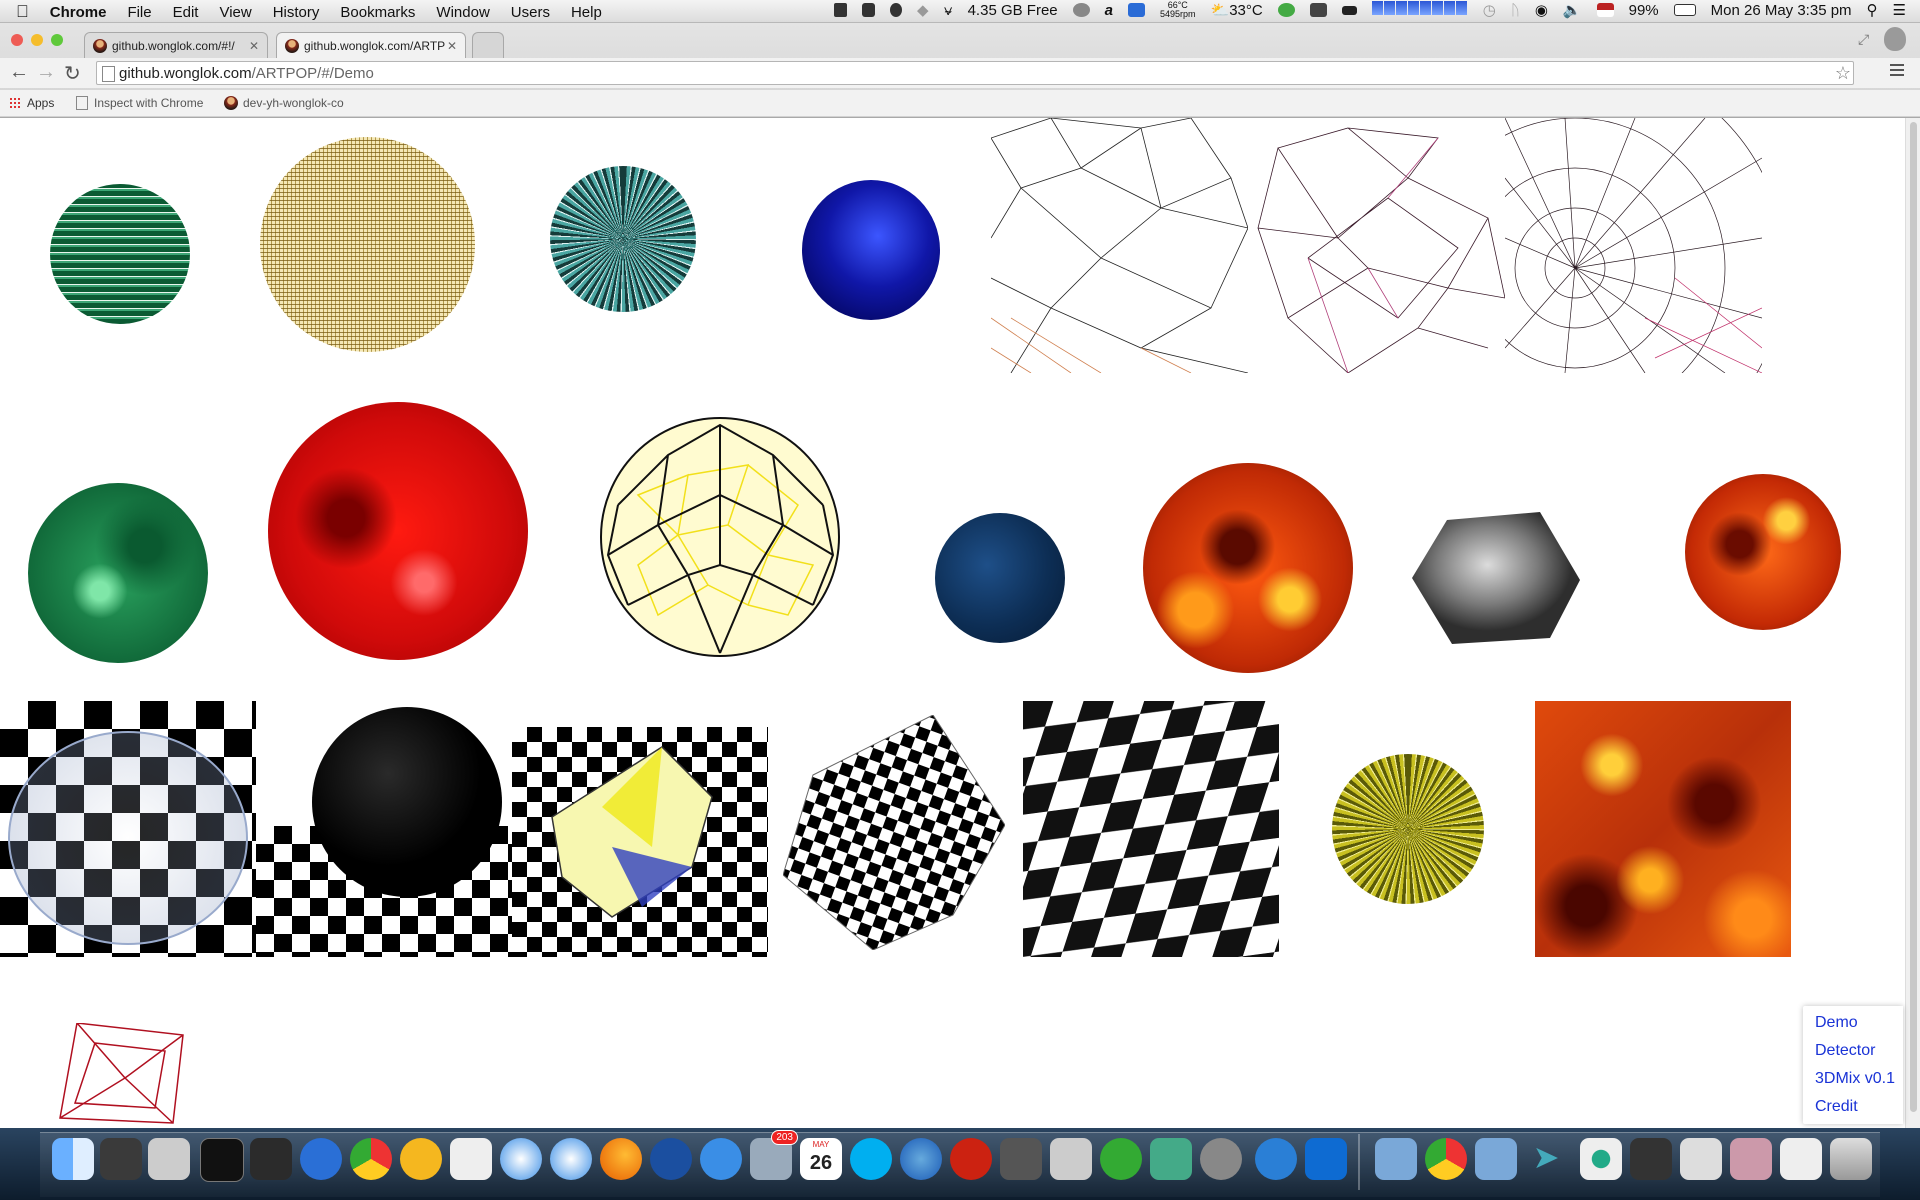  What do you see at coordinates (46, 72) in the screenshot?
I see `forward-icon: →` at bounding box center [46, 72].